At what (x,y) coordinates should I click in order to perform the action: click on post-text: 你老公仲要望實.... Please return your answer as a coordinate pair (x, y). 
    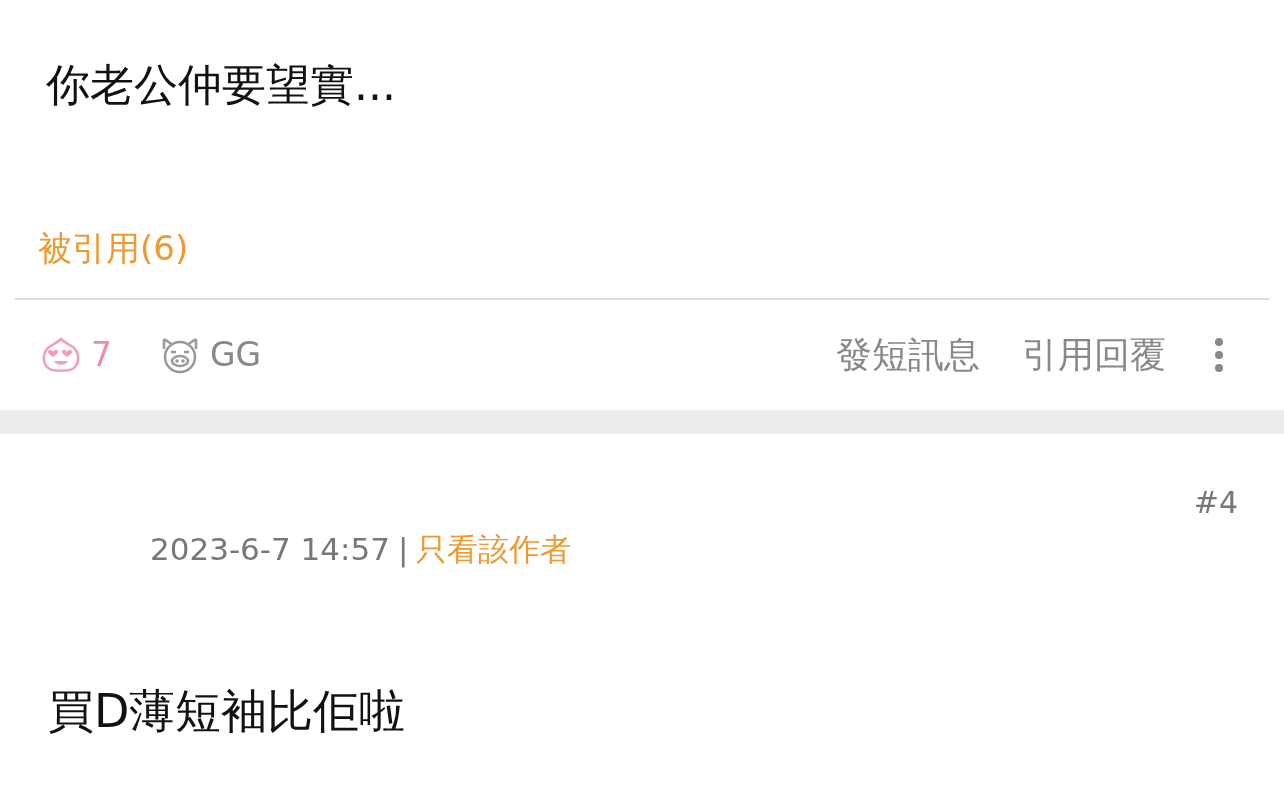
    Looking at the image, I should click on (221, 85).